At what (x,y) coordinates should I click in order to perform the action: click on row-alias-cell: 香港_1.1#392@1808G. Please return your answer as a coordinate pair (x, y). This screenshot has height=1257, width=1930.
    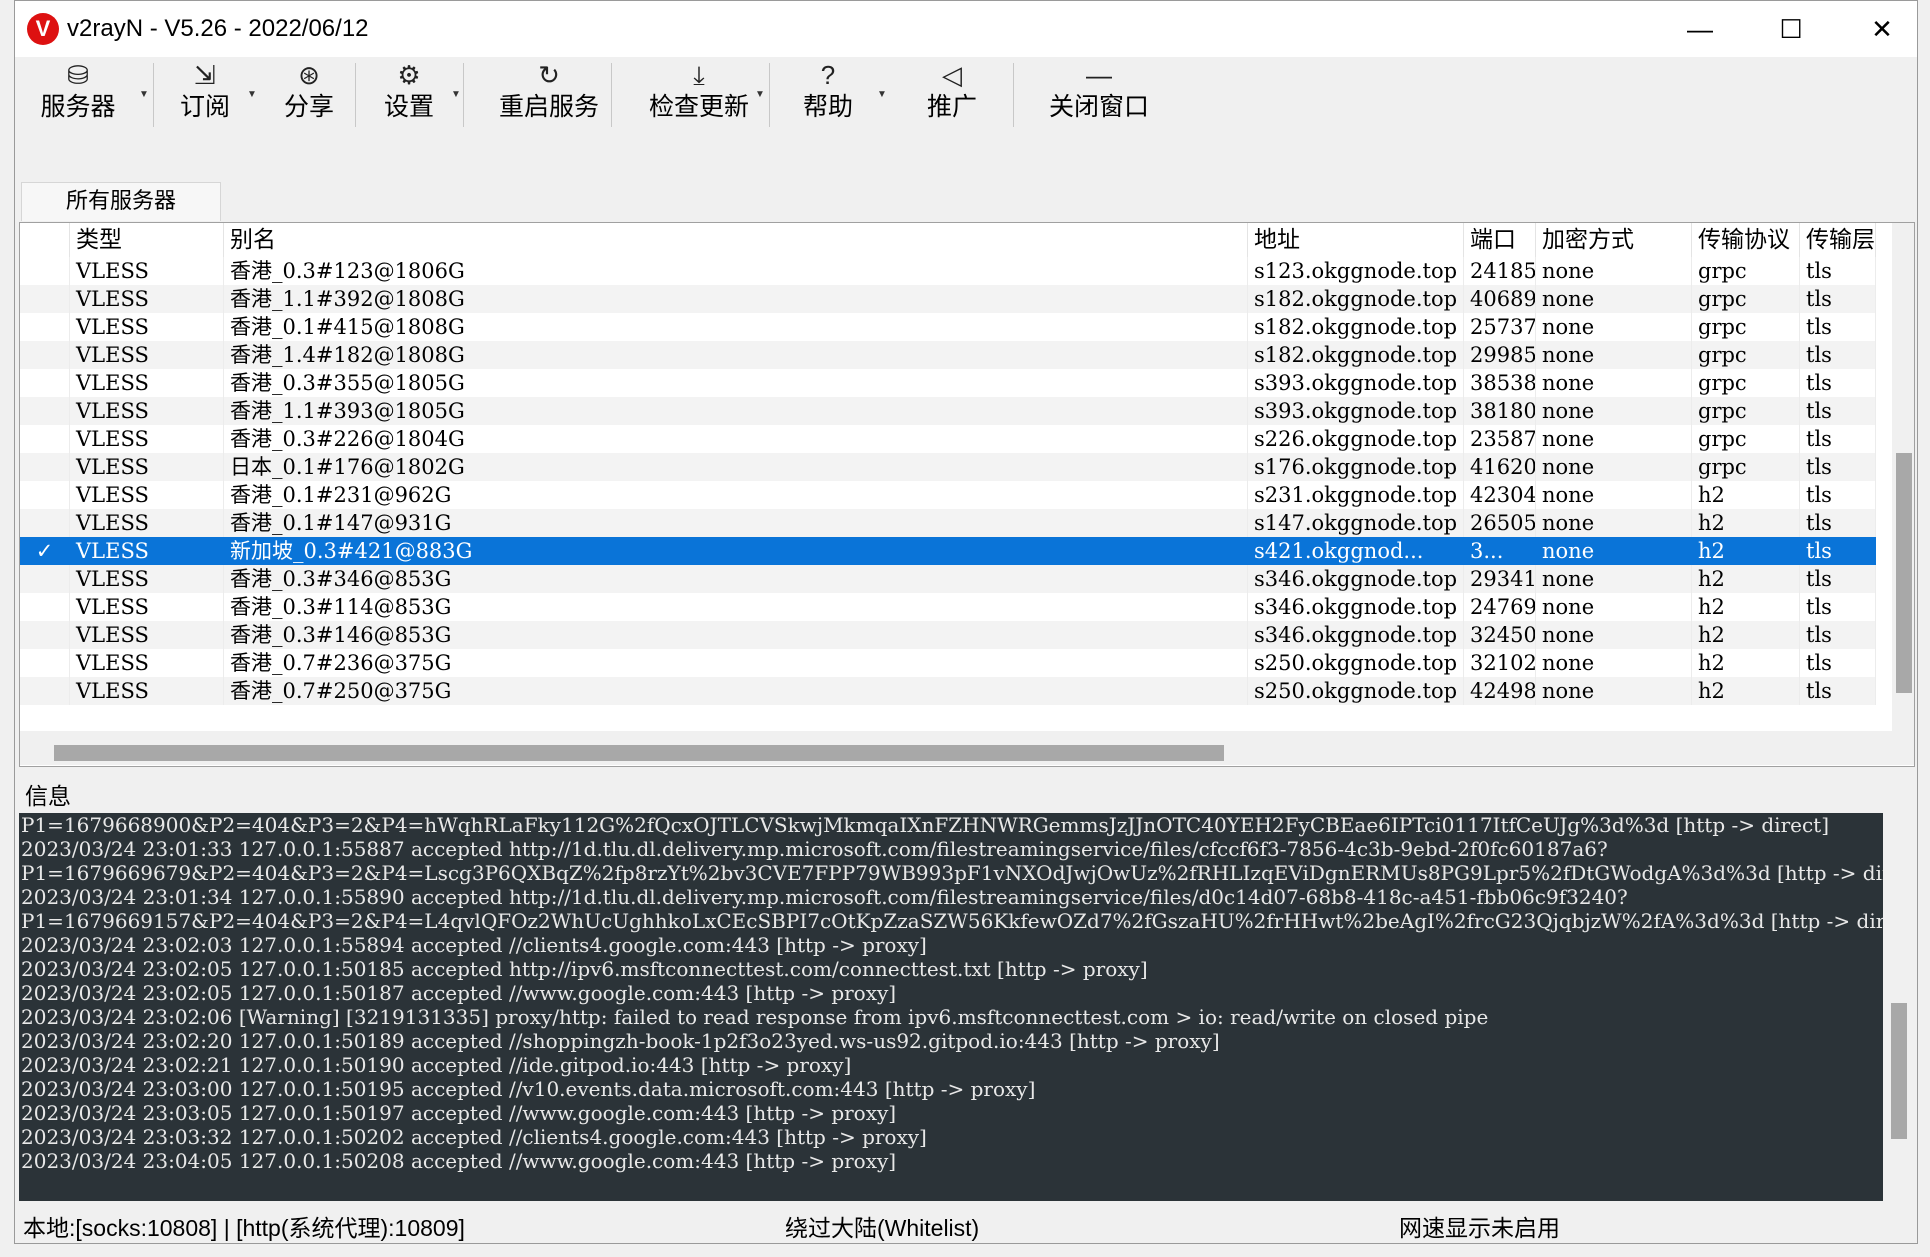
    Looking at the image, I should click on (736, 299).